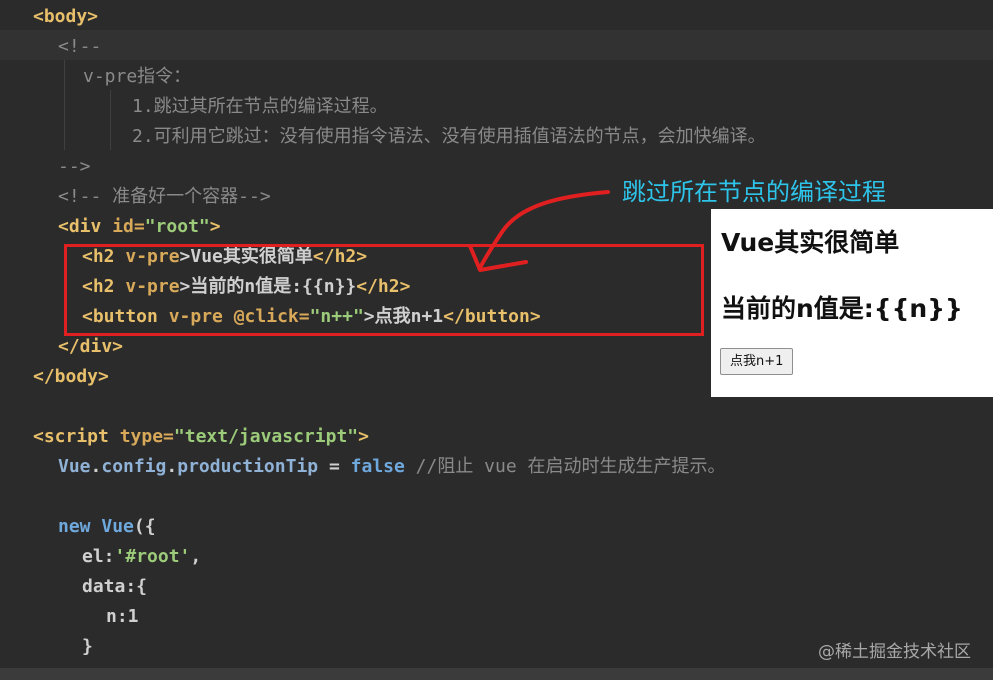 The height and width of the screenshot is (680, 993). I want to click on browser-preview: Vue其实很简单 当前的n值是:{{n}} 点我n+1, so click(852, 303).